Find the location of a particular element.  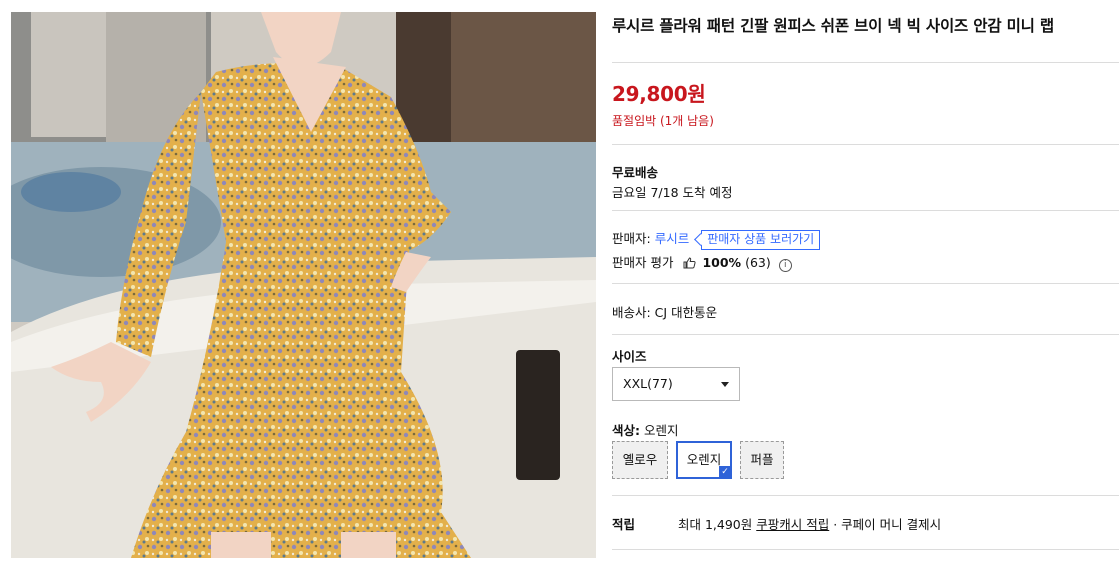

color-selected-name: 오렌지 is located at coordinates (661, 430).